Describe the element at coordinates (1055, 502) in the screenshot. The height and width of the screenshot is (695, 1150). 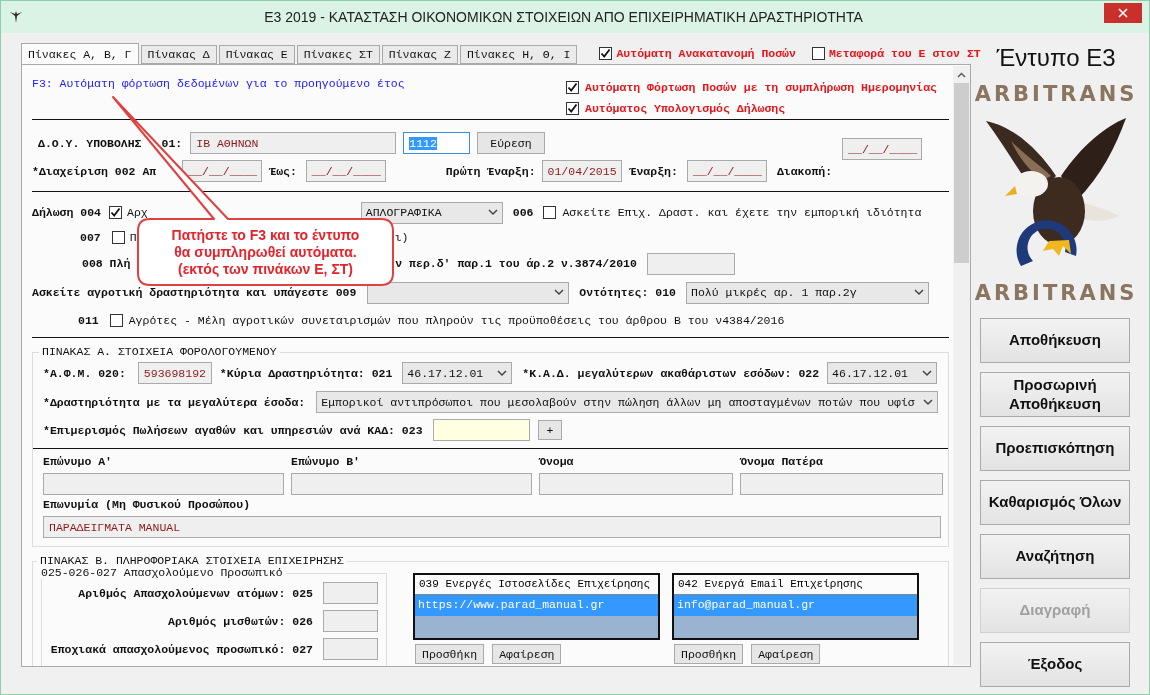
I see `action-button: Καθαρισμός Όλων` at that location.